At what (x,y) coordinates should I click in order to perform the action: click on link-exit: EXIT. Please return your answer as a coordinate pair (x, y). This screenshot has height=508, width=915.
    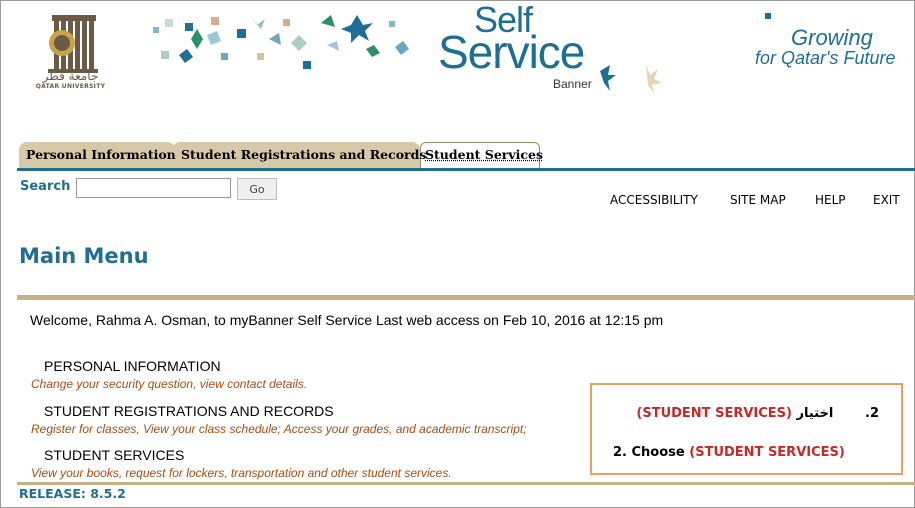
    Looking at the image, I should click on (886, 200).